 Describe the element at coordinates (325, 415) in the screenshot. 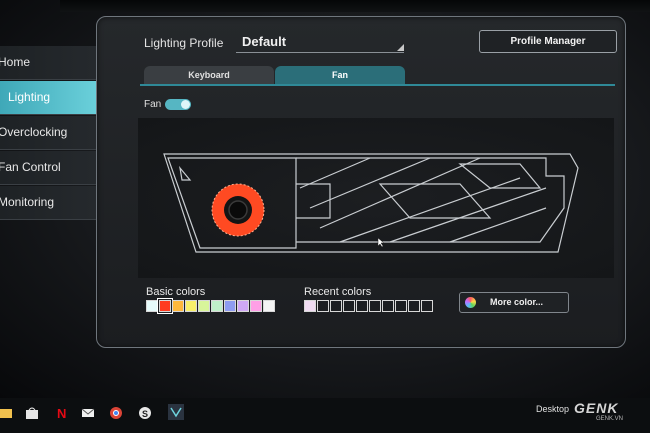

I see `taskbar: N S Desktop GENK GENK.VN` at that location.